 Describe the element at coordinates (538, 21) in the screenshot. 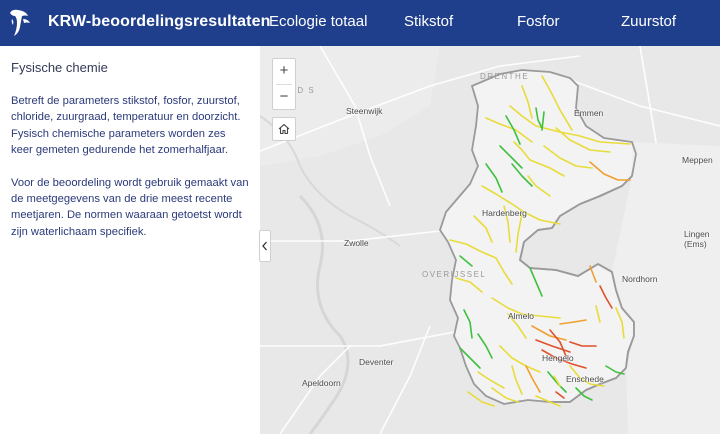

I see `tab-fosfor: Fosfor` at that location.